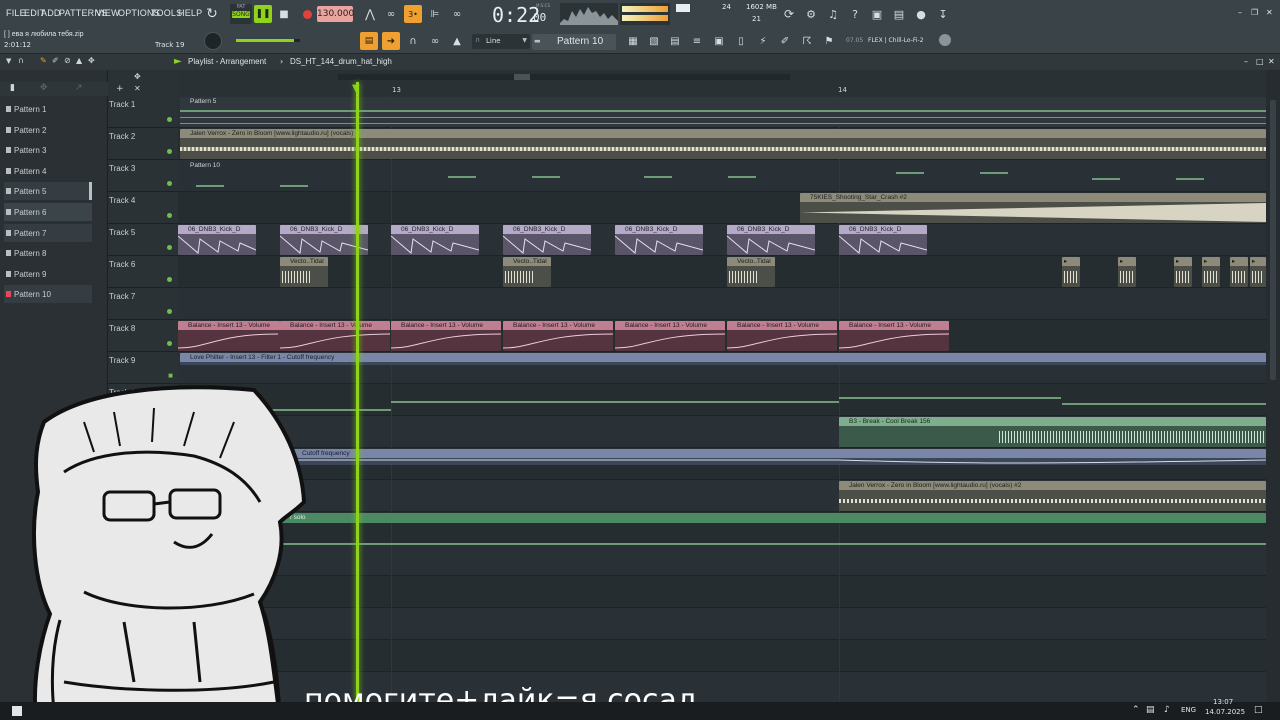  I want to click on pattern-item: Pattern 6, so click(48, 212).